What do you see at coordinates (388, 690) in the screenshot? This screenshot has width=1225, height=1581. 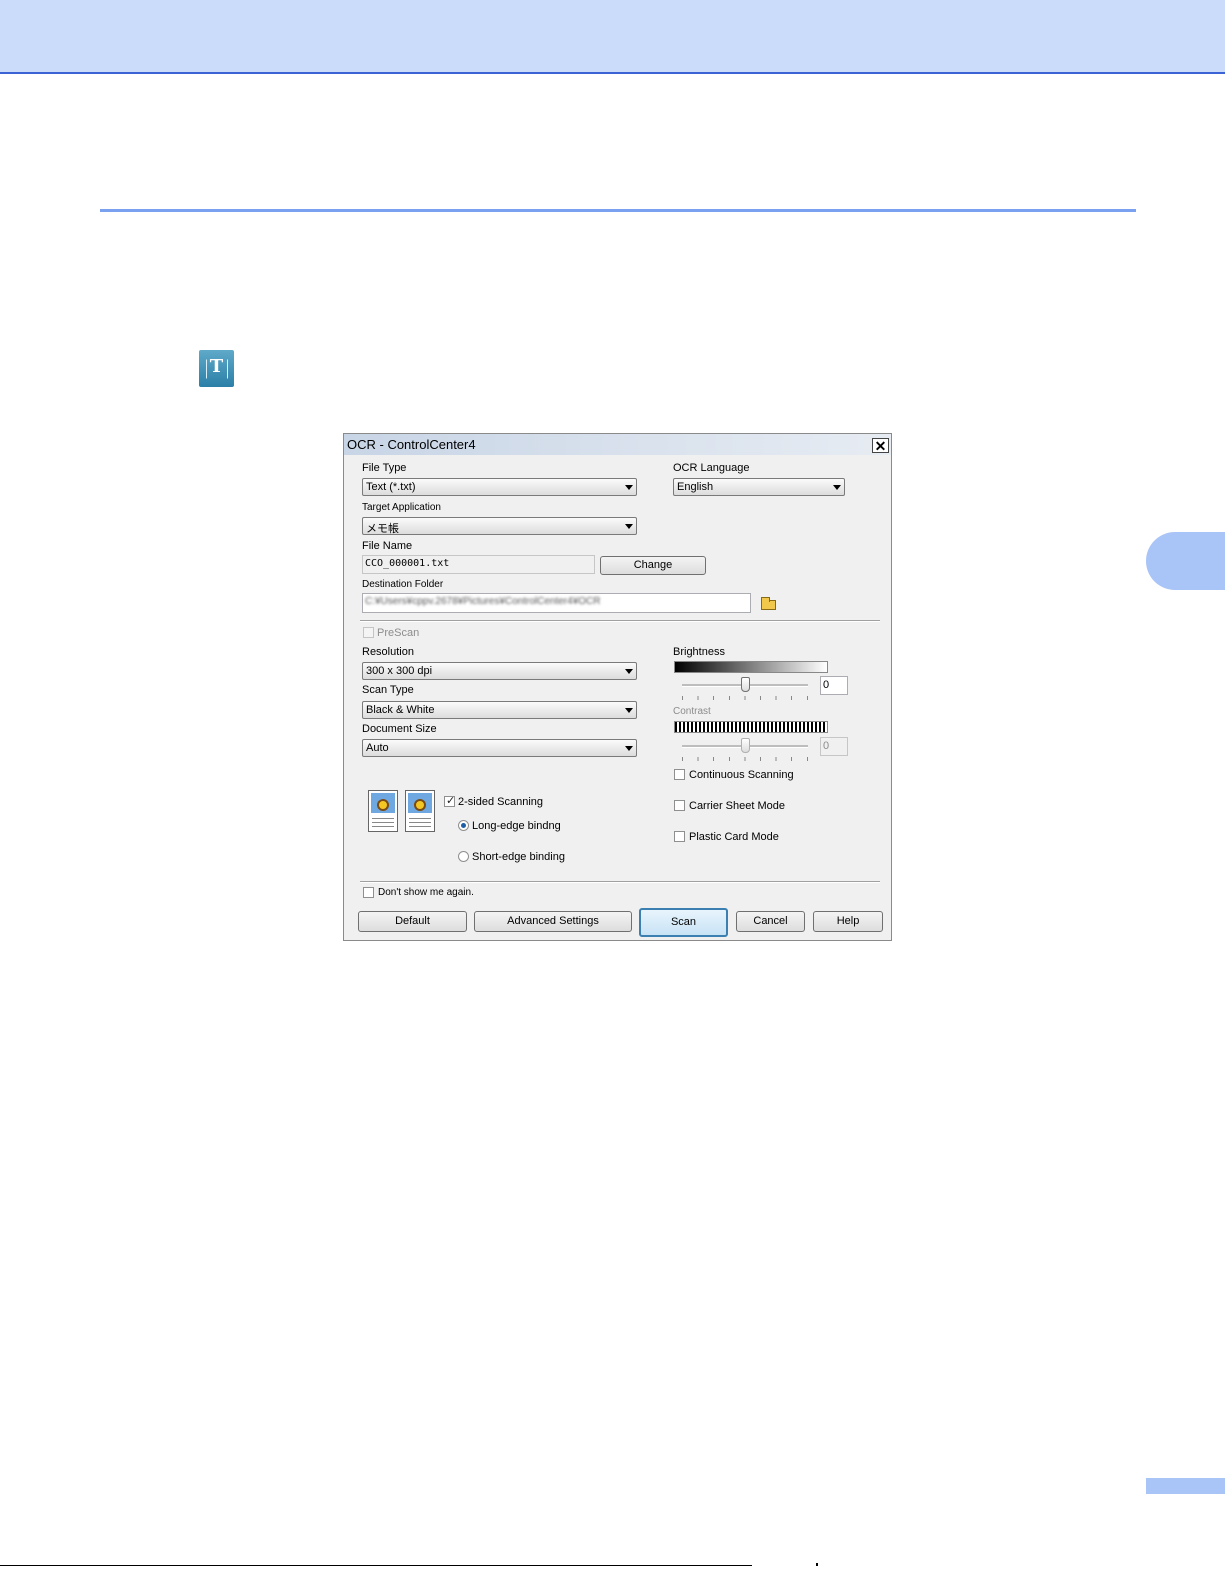 I see `scan-type-label: Scan Type` at bounding box center [388, 690].